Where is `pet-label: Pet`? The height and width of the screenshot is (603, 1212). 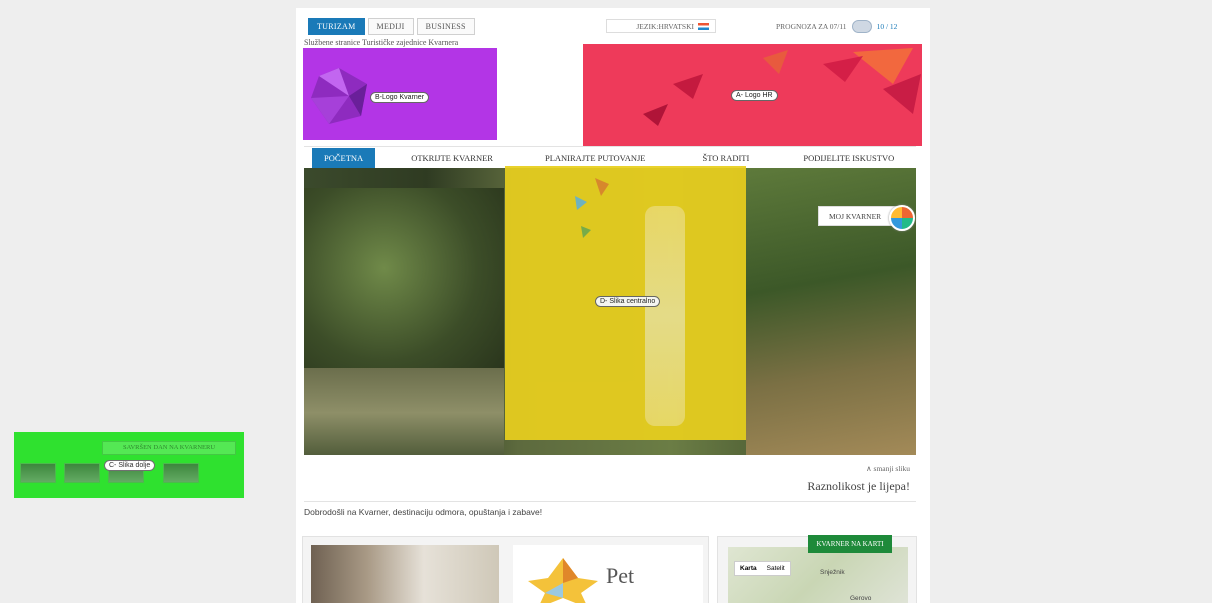 pet-label: Pet is located at coordinates (620, 575).